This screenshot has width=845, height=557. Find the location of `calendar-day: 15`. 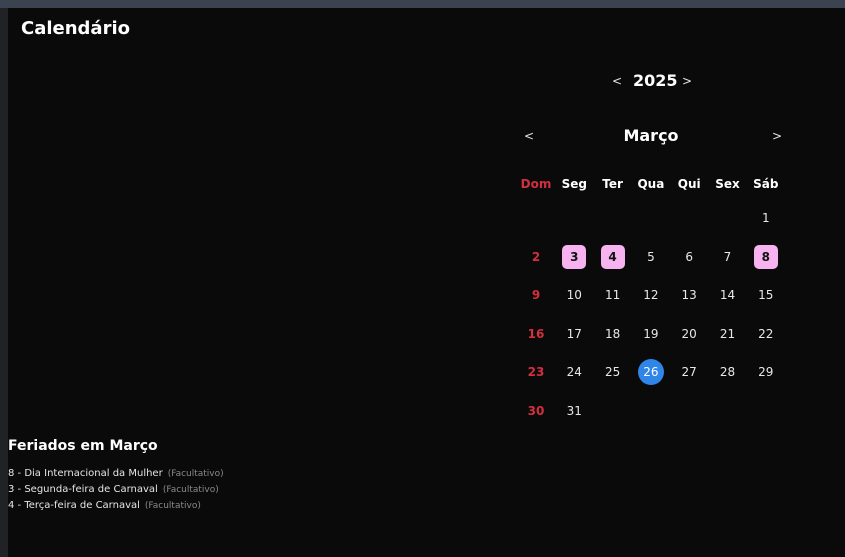

calendar-day: 15 is located at coordinates (766, 295).